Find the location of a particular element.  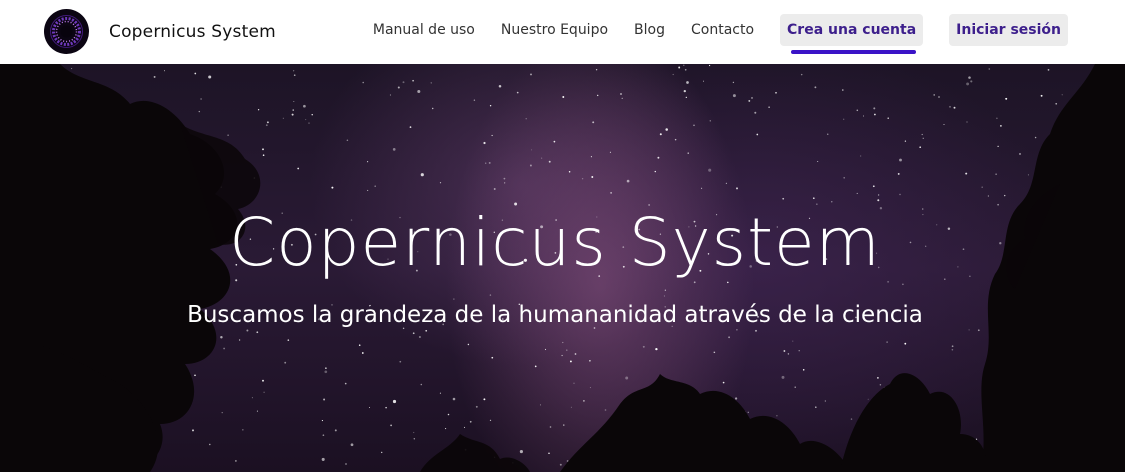

nav-link-contact: Contacto is located at coordinates (722, 30).